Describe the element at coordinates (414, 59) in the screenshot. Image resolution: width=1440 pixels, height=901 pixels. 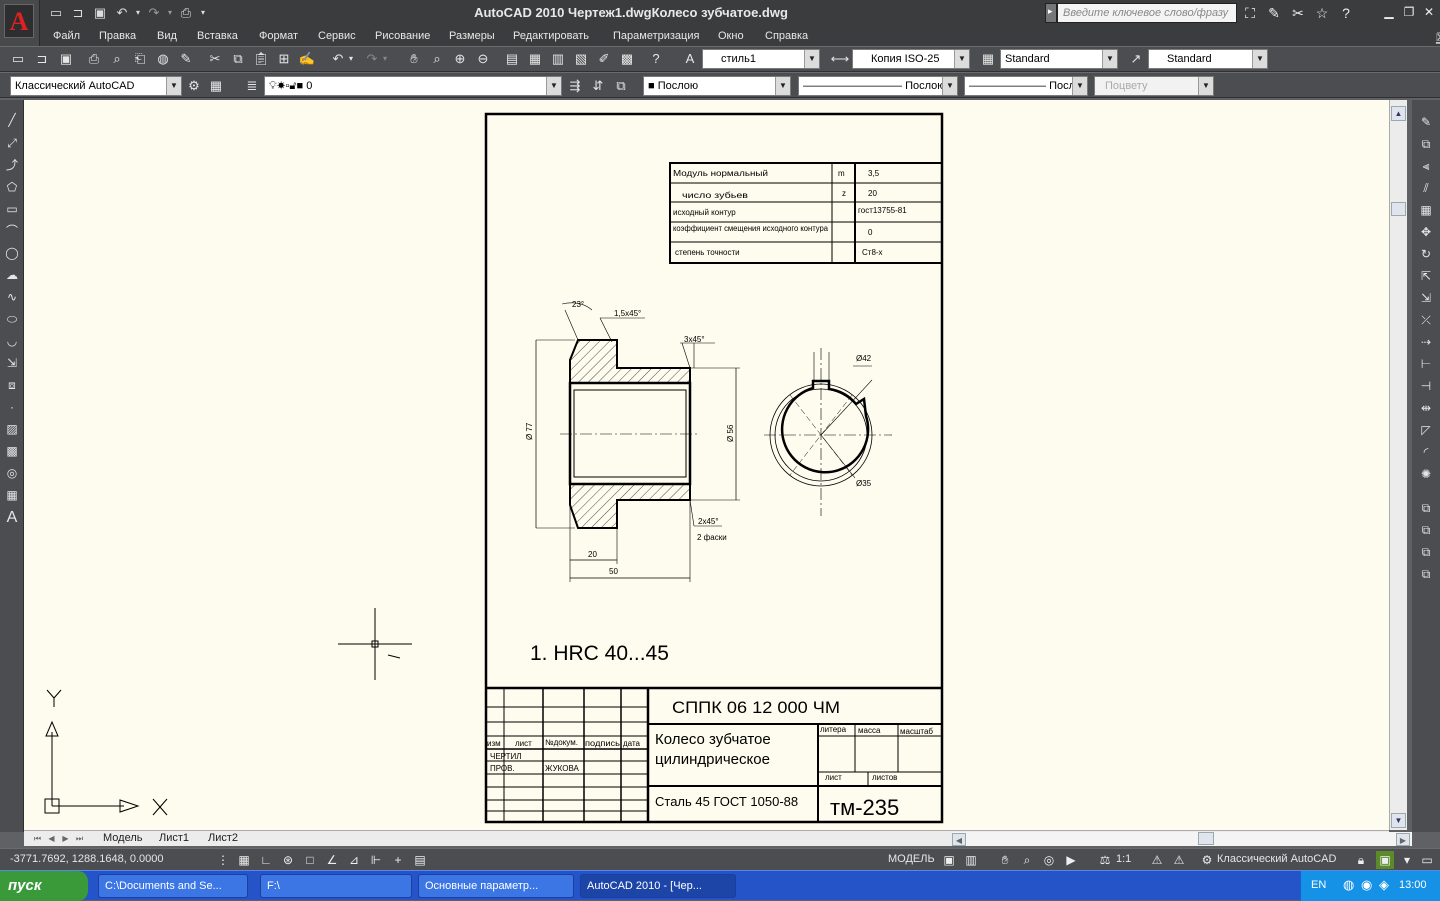
I see `pan-icon: ✋︎` at that location.